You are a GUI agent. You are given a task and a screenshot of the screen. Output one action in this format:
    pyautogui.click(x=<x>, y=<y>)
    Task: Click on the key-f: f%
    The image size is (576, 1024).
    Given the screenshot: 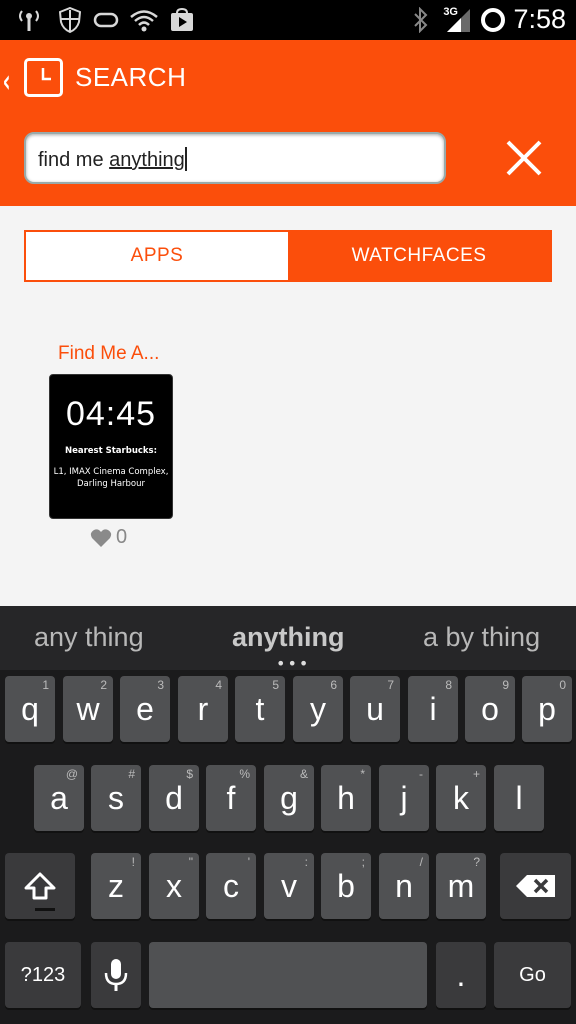 What is the action you would take?
    pyautogui.click(x=231, y=798)
    